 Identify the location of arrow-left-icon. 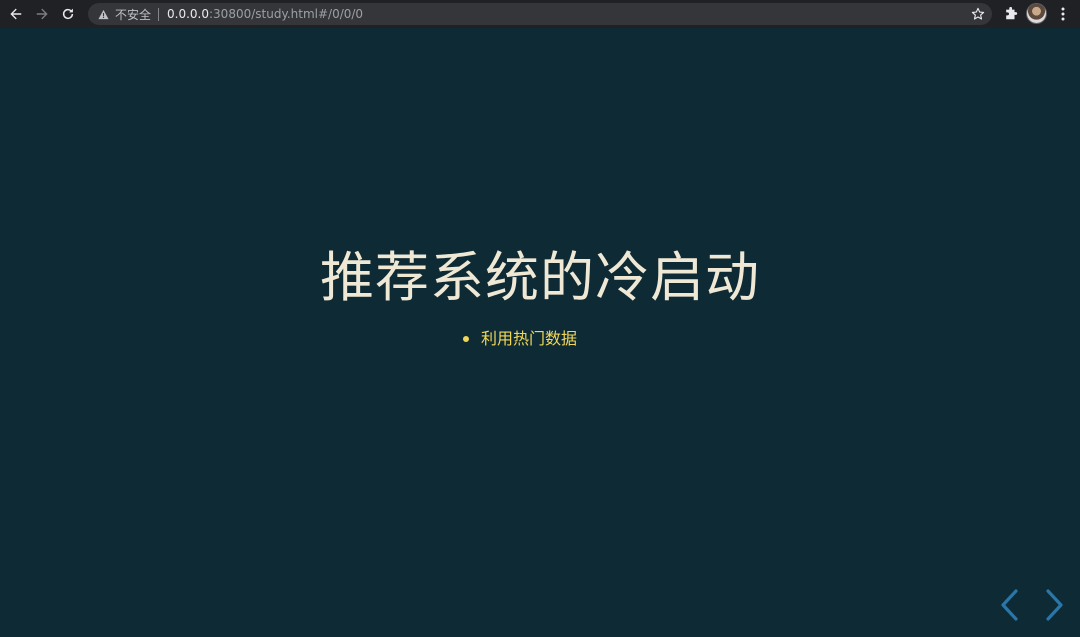
(16, 14).